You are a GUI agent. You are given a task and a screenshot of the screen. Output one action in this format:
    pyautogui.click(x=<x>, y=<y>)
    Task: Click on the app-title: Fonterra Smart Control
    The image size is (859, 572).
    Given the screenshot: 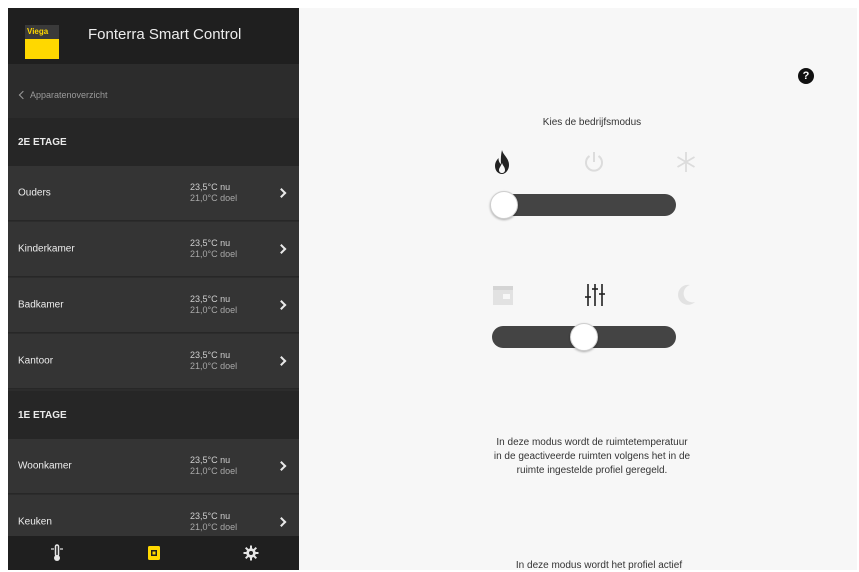 What is the action you would take?
    pyautogui.click(x=165, y=34)
    